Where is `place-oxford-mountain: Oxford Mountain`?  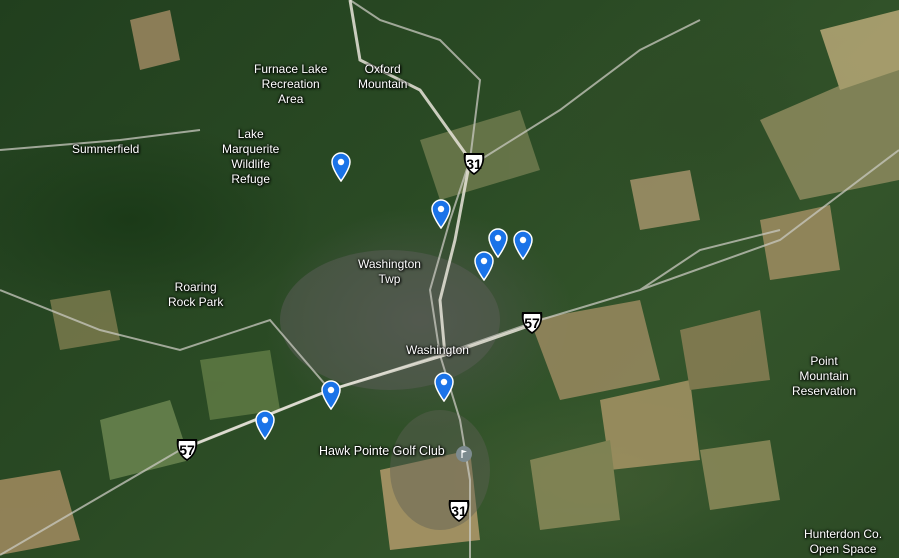
place-oxford-mountain: Oxford Mountain is located at coordinates (382, 77).